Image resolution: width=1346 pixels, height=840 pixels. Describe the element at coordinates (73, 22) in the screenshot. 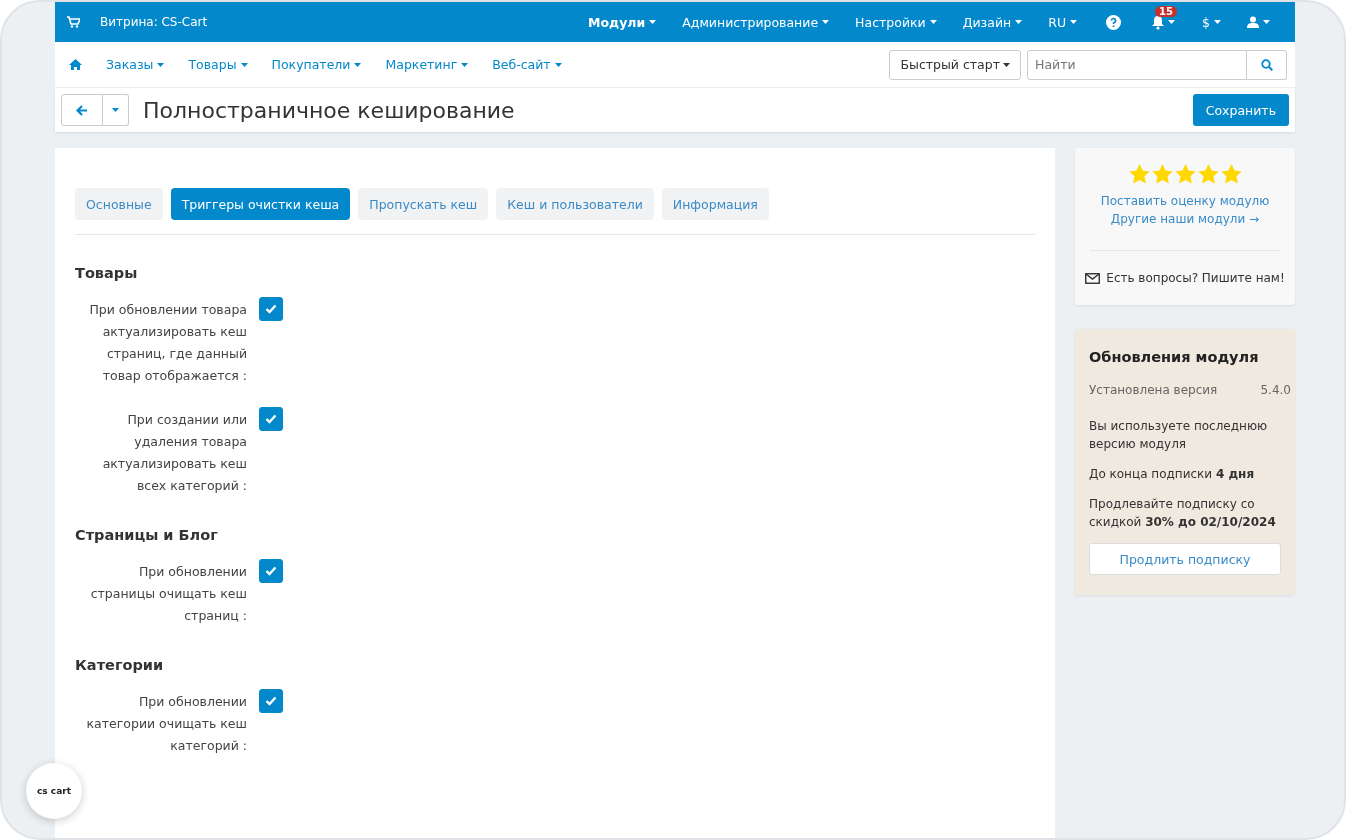

I see `cart-icon` at that location.